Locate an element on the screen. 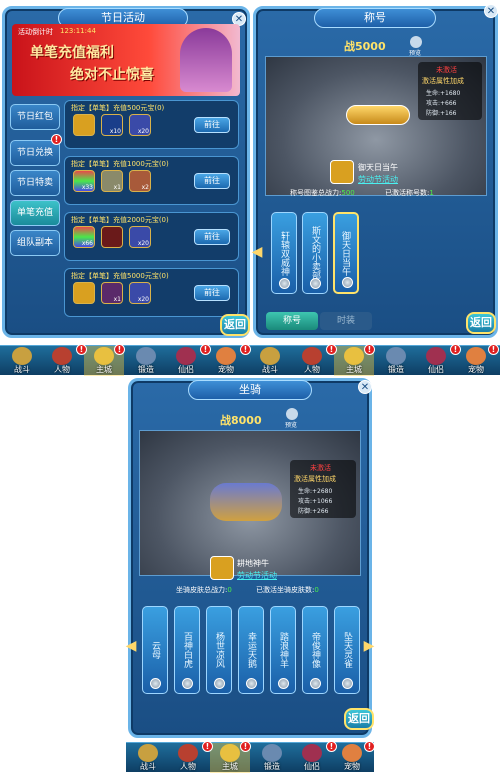 This screenshot has width=500, height=775. reward-row: 指定【单笔】充值2000元宝(0) x66 x20 前往 is located at coordinates (151, 236).